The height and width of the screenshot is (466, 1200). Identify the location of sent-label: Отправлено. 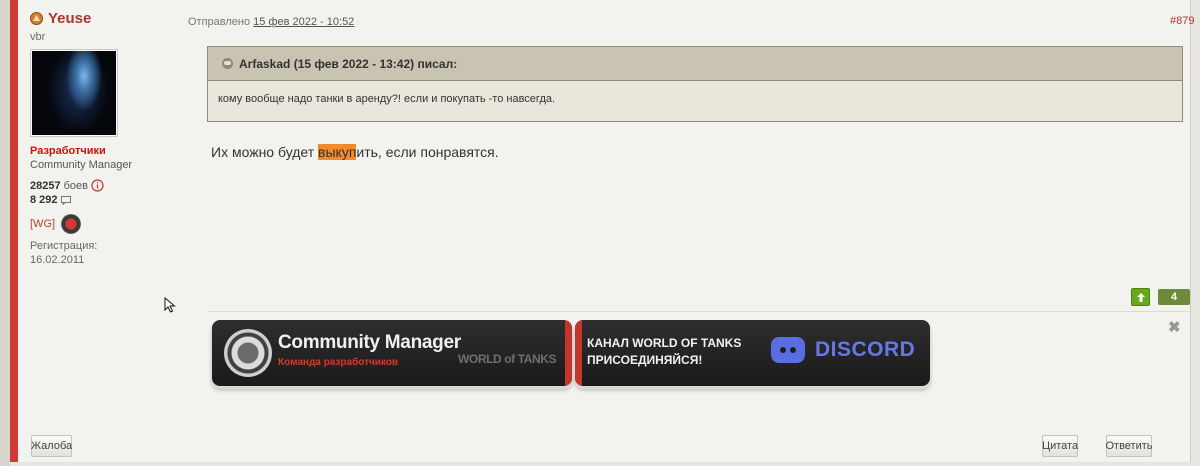
(219, 22).